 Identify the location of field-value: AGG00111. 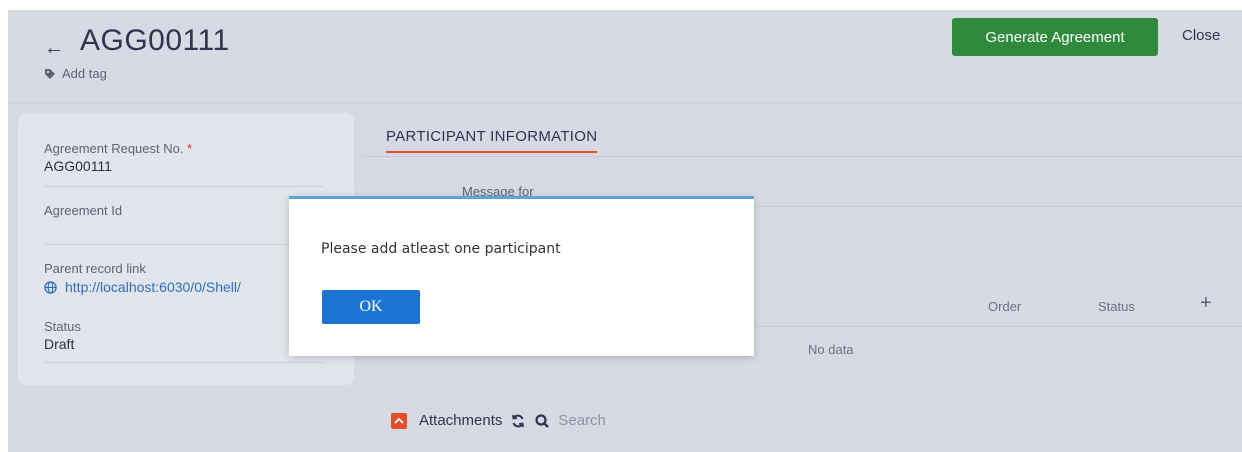
(78, 166).